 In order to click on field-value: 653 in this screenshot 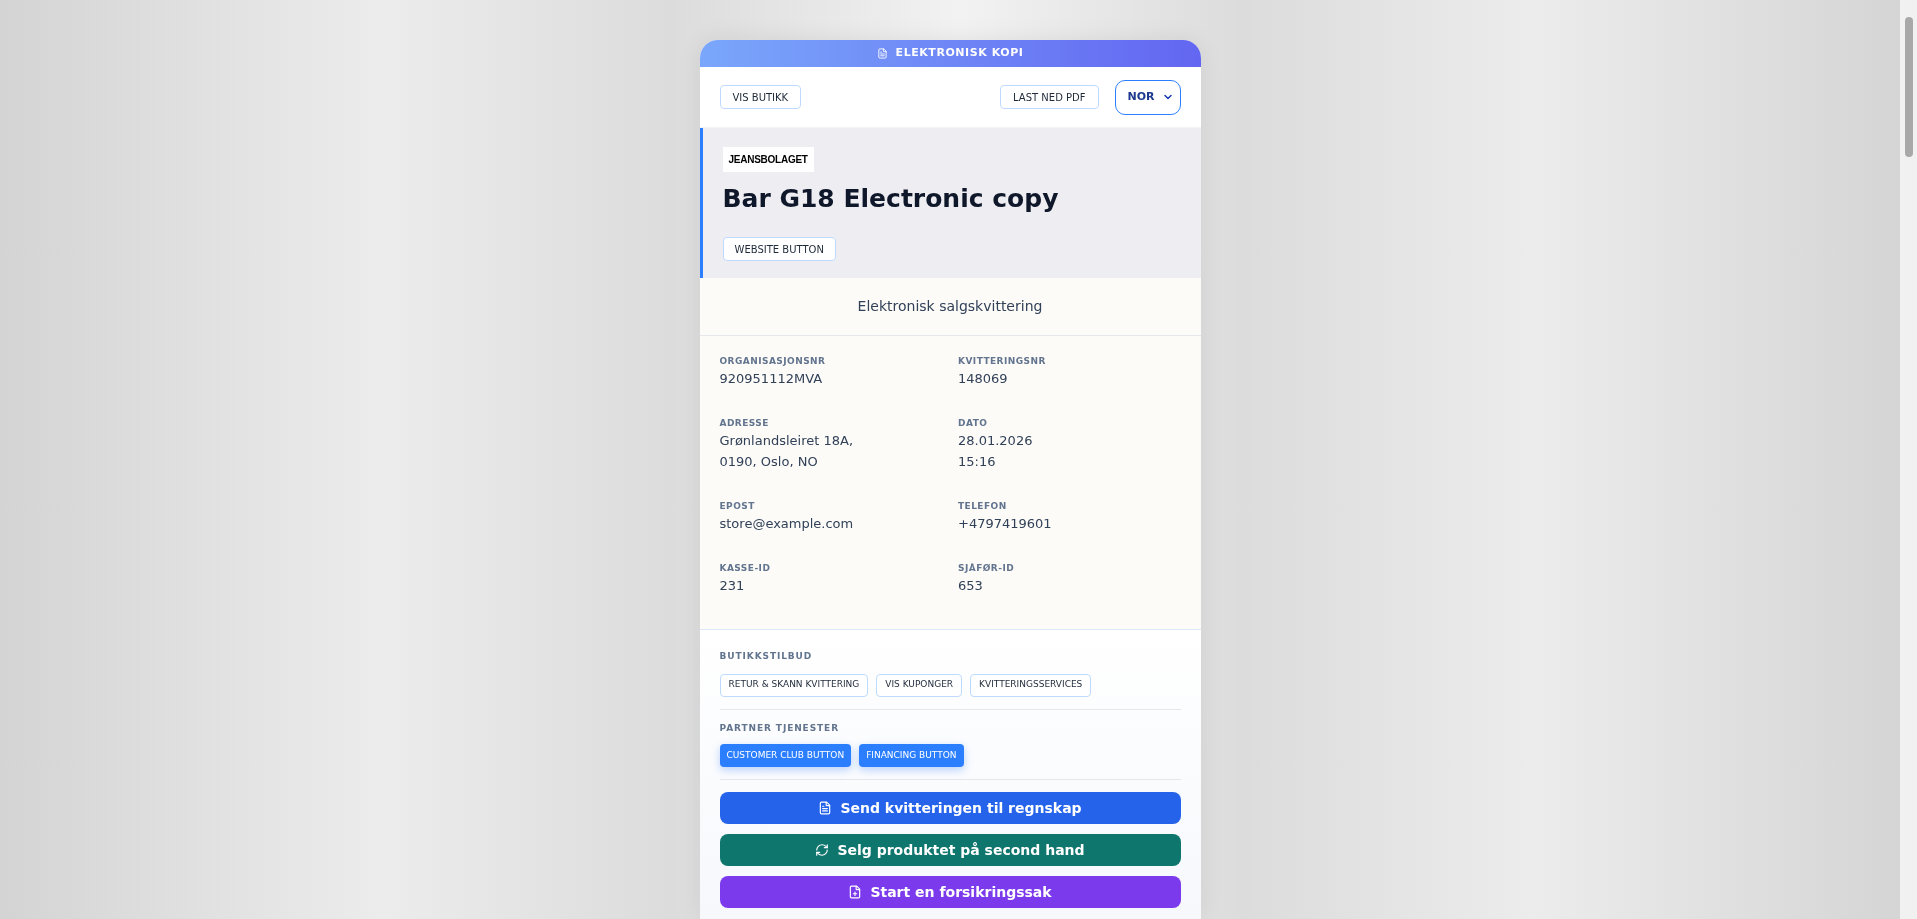, I will do `click(971, 586)`.